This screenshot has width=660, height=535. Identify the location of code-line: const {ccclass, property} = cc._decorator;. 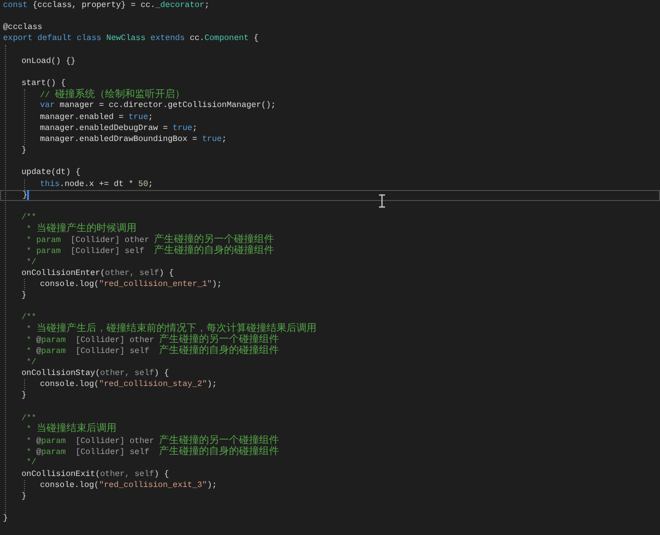
(106, 6).